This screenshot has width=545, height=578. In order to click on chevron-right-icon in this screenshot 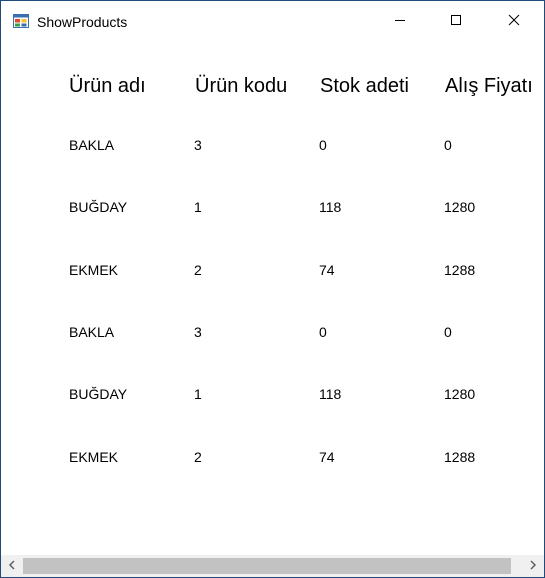, I will do `click(533, 566)`.